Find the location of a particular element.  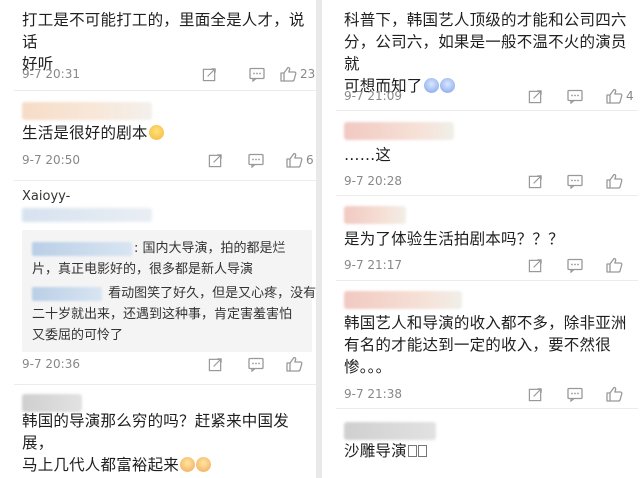

comment-time: 9-7 20:50 is located at coordinates (51, 160).